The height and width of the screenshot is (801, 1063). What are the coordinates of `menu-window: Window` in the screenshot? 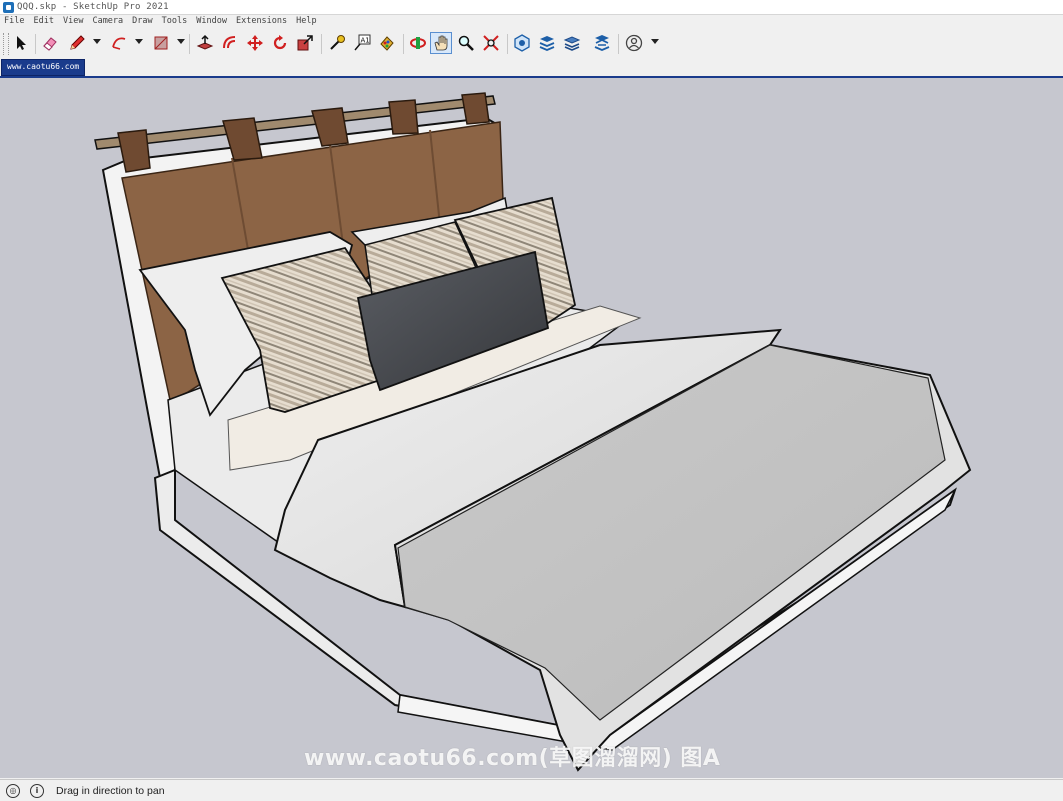 It's located at (212, 21).